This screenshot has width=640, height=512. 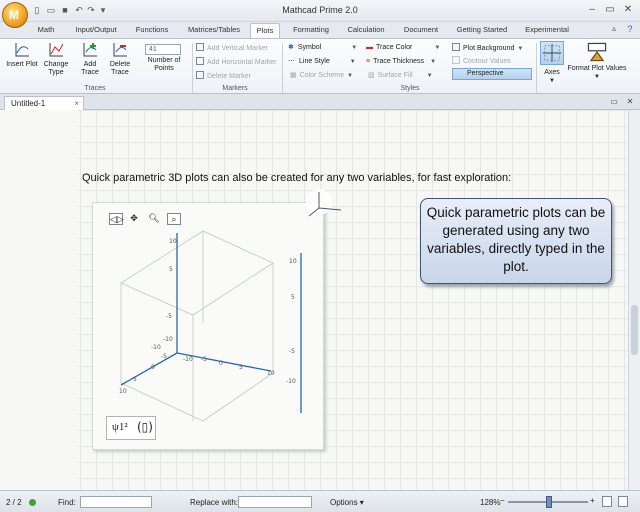 I want to click on format-plot-values-icon, so click(x=597, y=52).